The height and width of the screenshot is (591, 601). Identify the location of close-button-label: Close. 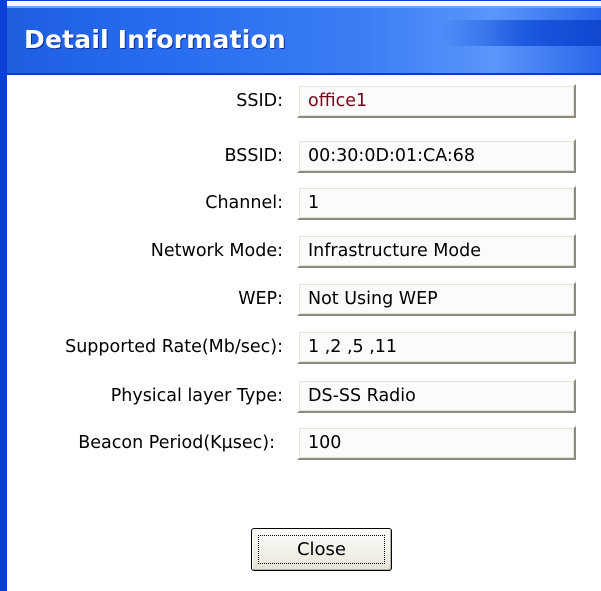
(321, 549).